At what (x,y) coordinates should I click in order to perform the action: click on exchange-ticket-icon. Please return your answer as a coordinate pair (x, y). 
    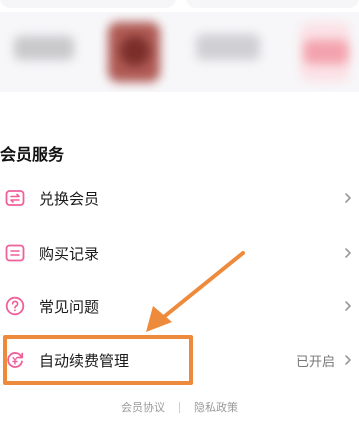
    Looking at the image, I should click on (15, 198).